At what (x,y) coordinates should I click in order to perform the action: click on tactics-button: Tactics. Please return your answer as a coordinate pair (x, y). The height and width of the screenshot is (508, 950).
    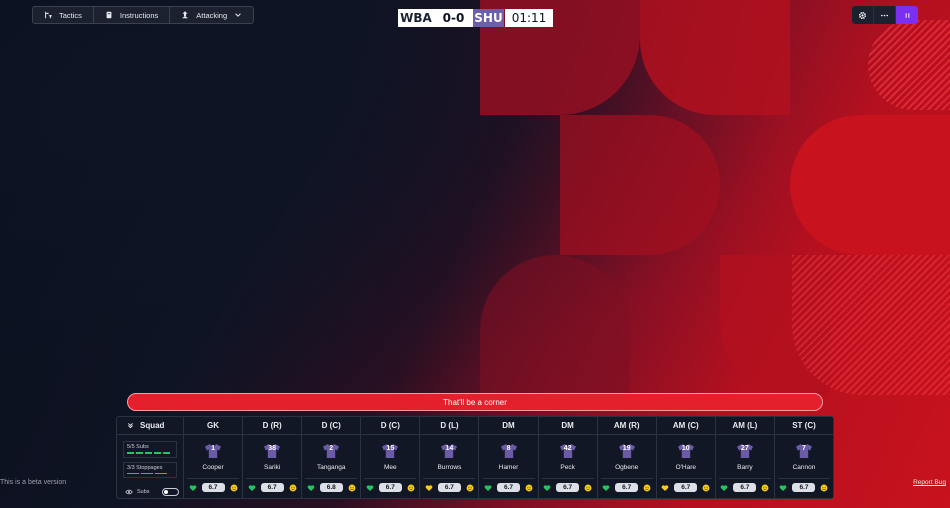
    Looking at the image, I should click on (63, 15).